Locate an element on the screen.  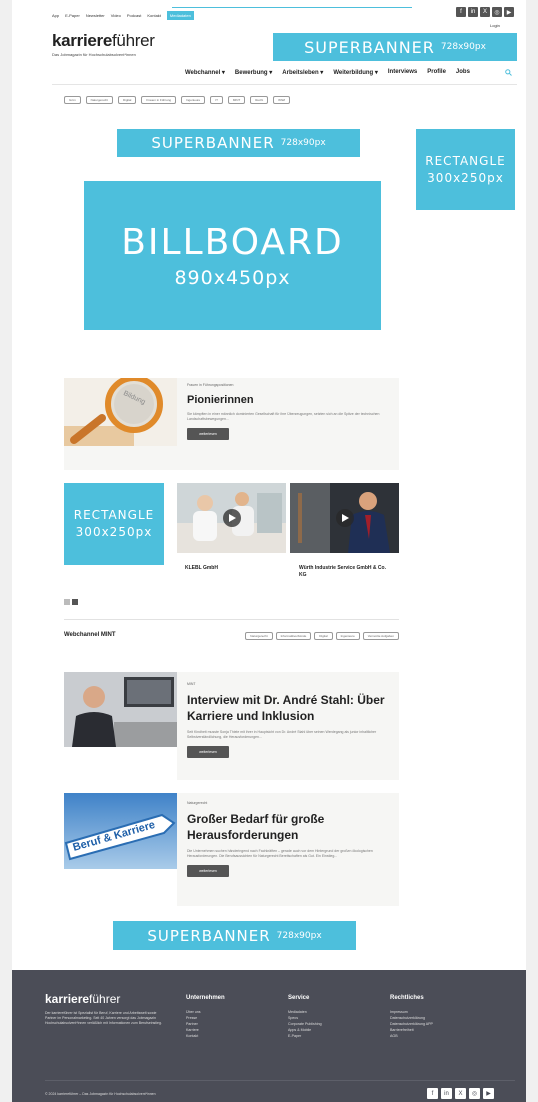
nav-divider is located at coordinates (284, 84).